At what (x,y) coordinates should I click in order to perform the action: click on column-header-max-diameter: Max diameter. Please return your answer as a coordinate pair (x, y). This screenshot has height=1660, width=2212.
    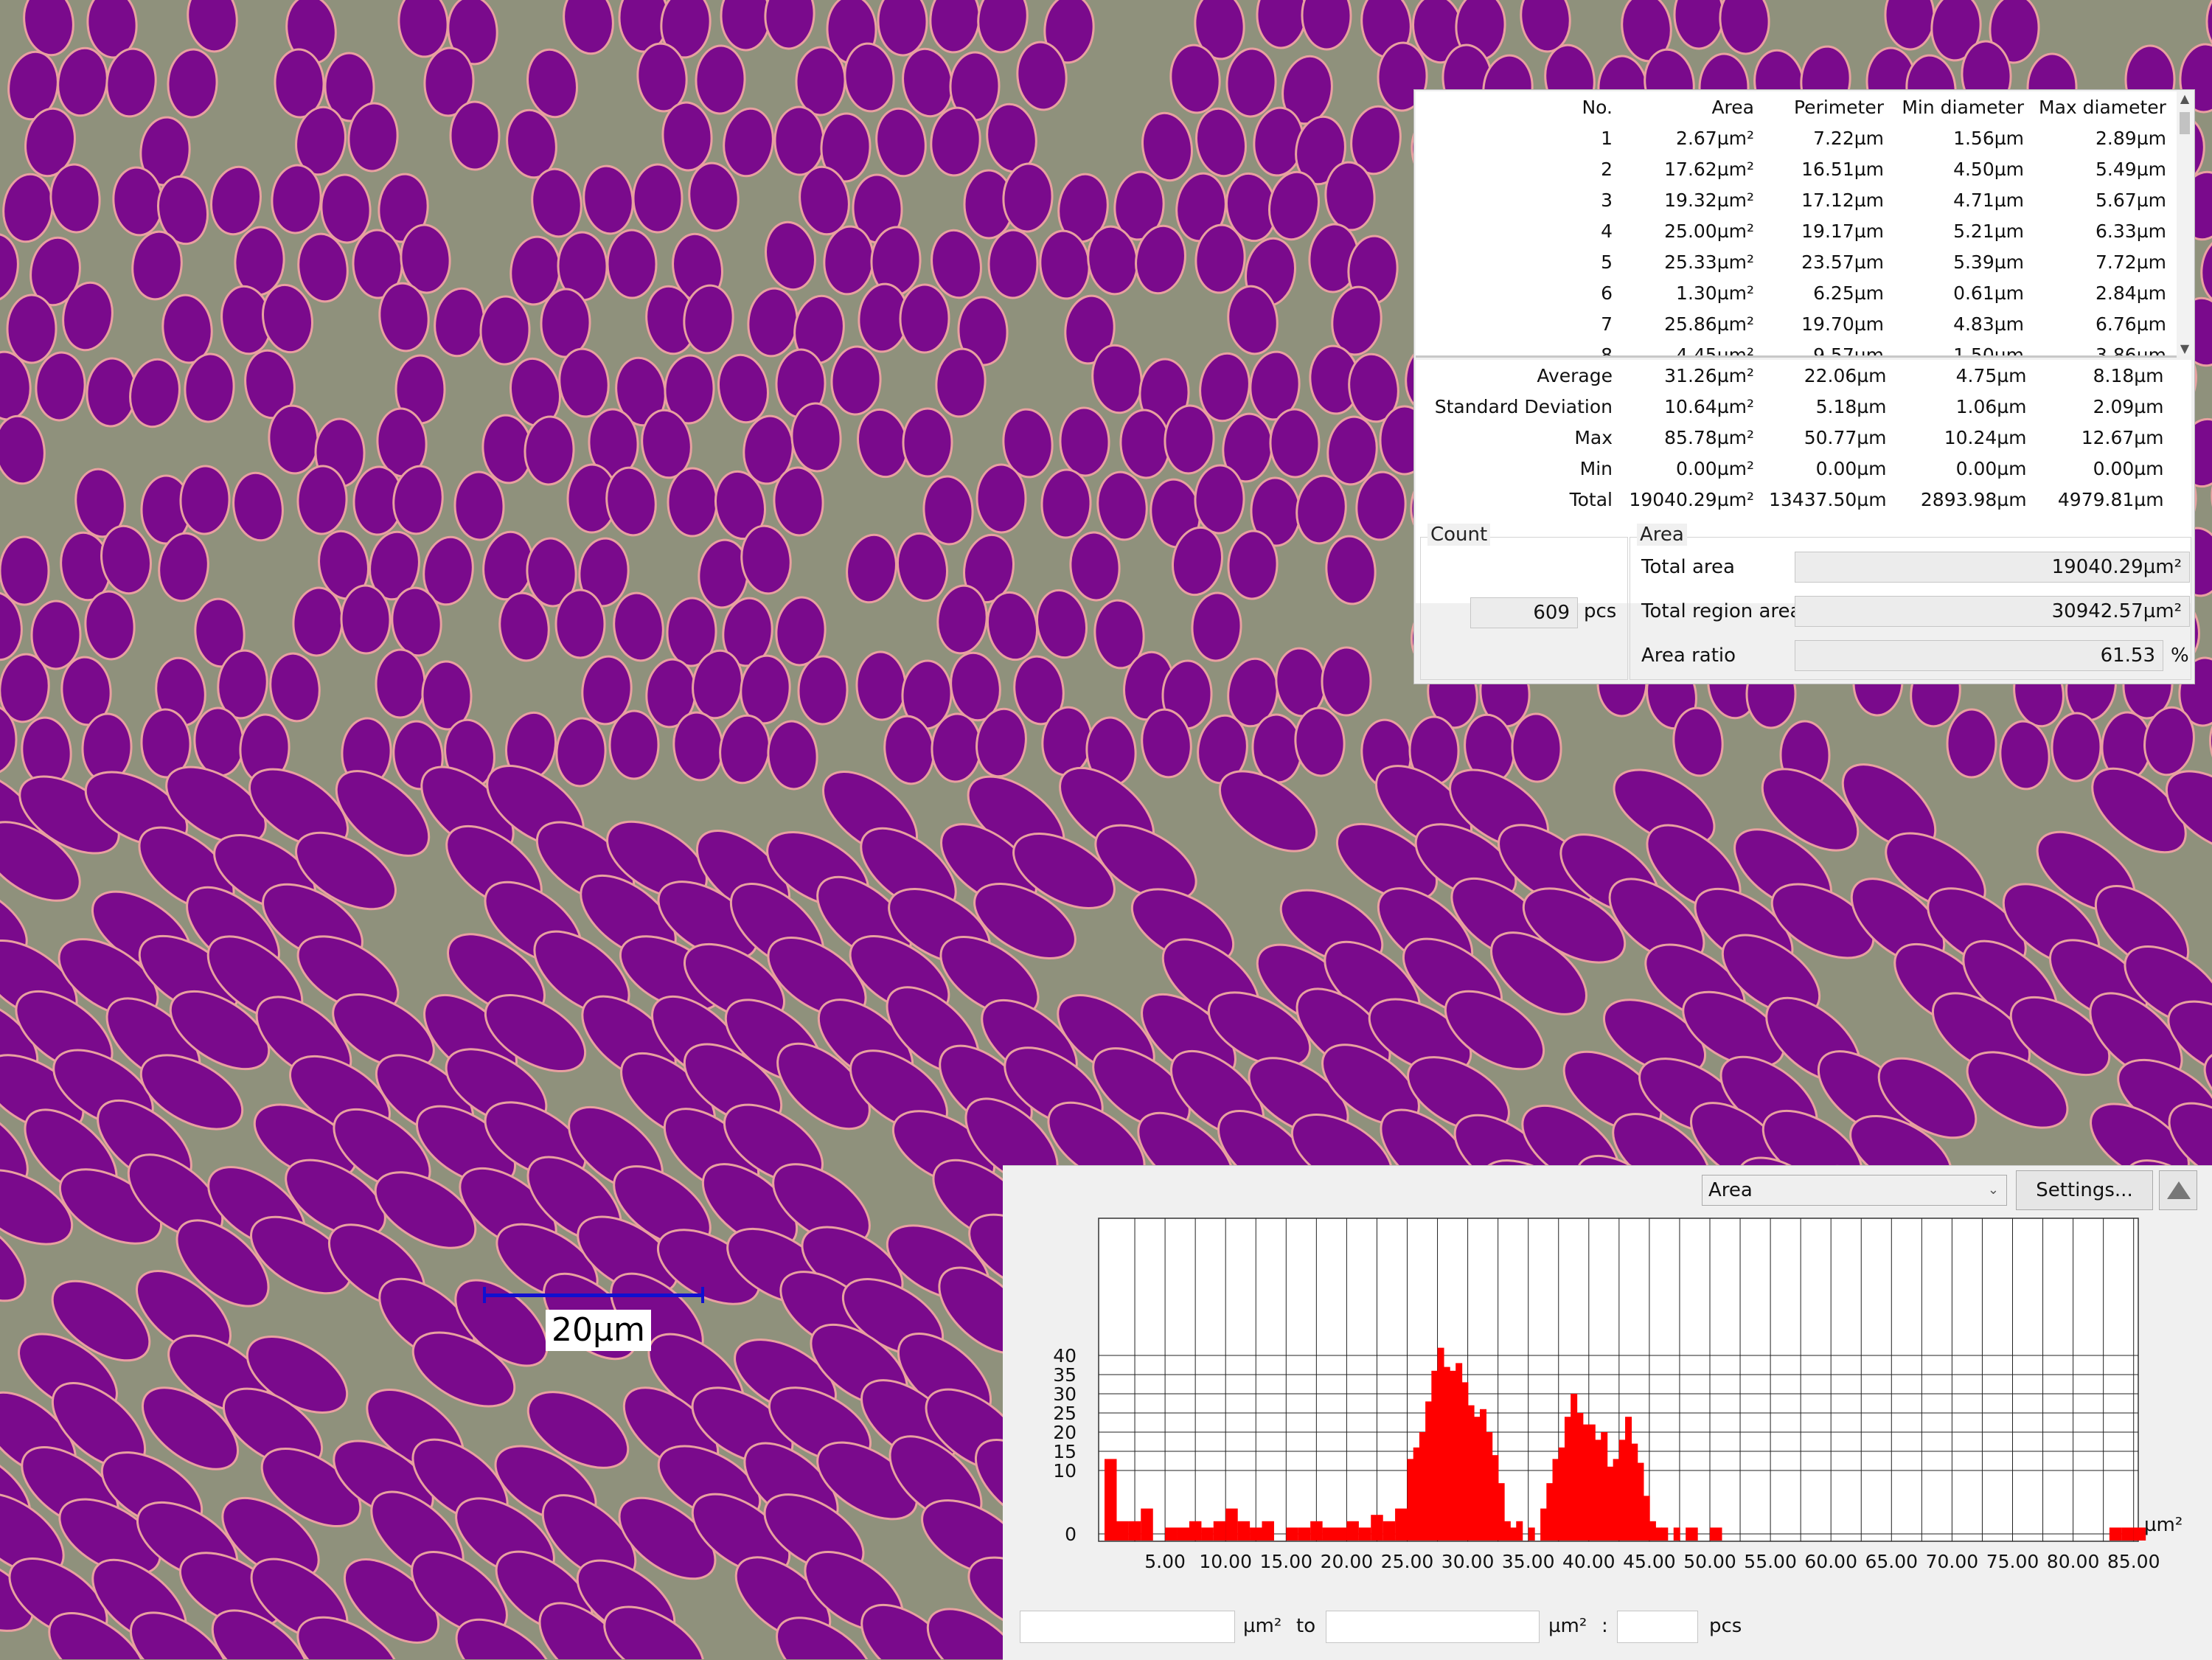
    Looking at the image, I should click on (2102, 106).